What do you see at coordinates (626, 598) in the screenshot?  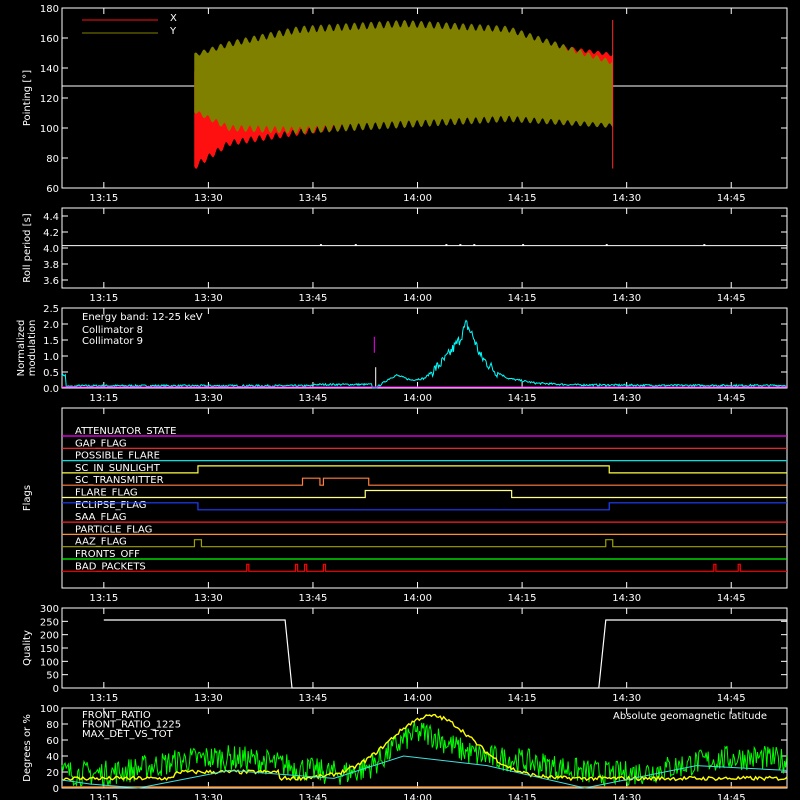 I see `x-tick-label-3-5: 14:30` at bounding box center [626, 598].